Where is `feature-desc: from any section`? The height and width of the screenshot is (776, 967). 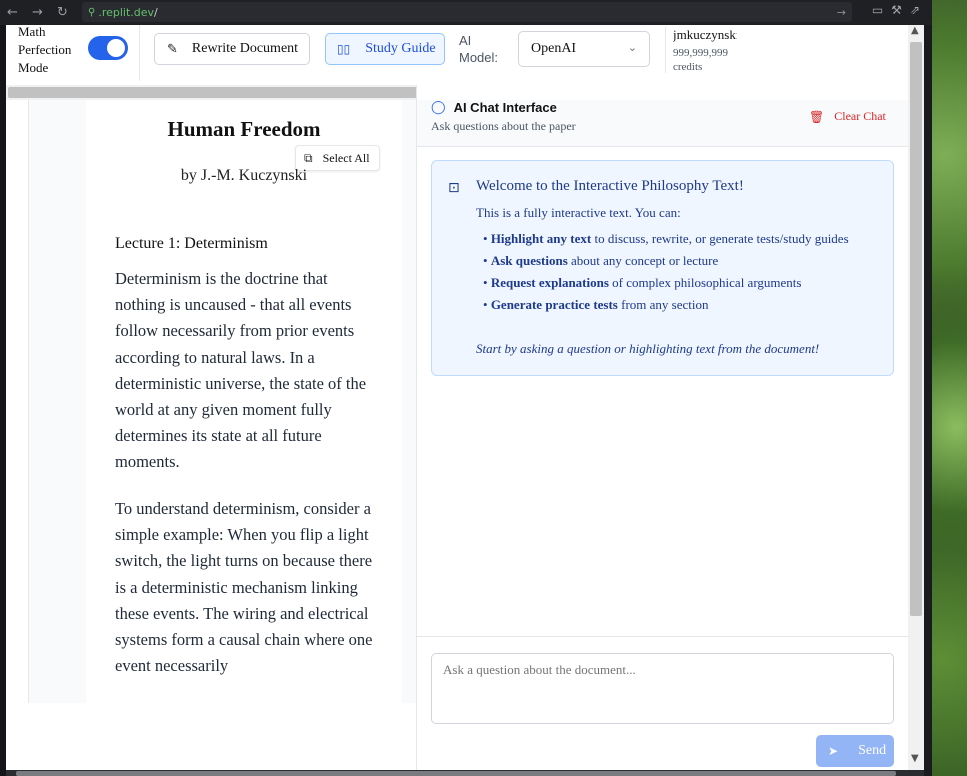 feature-desc: from any section is located at coordinates (663, 304).